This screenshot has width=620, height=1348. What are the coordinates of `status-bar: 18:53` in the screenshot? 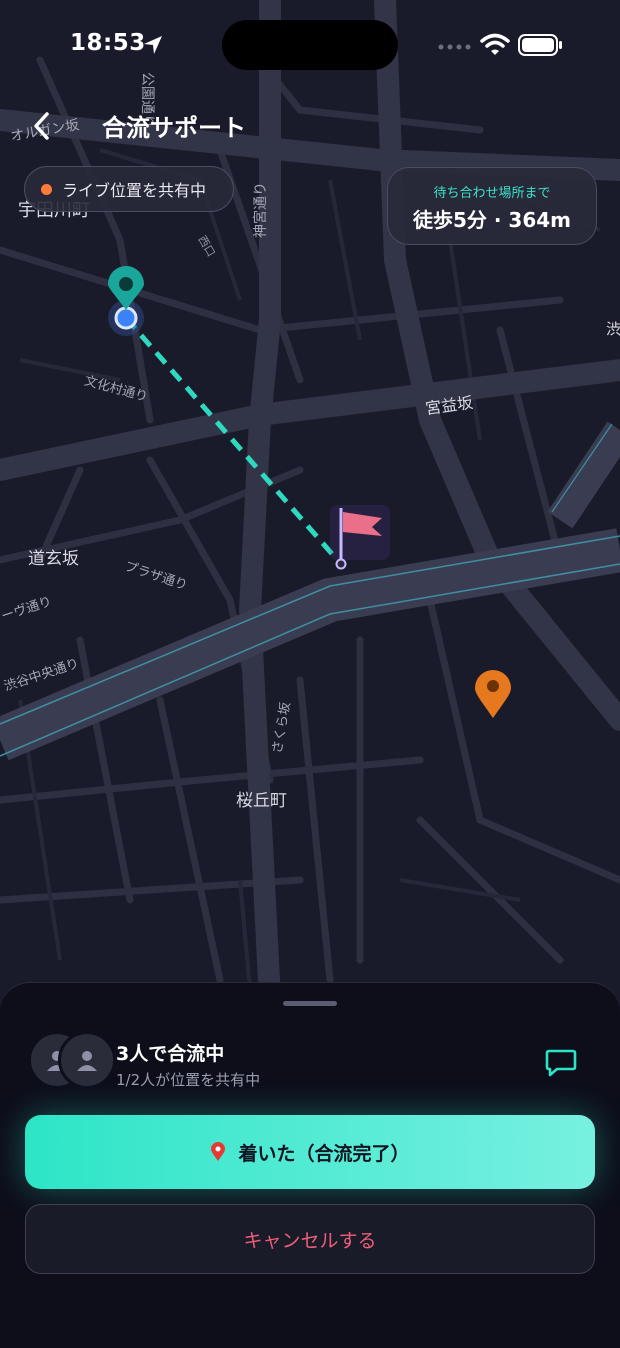 It's located at (310, 45).